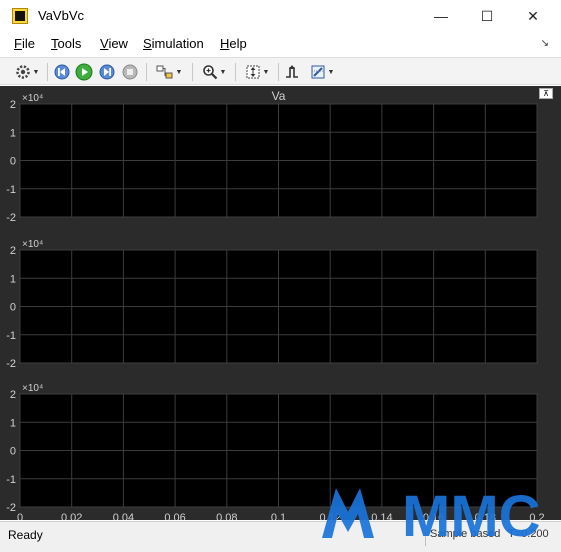 This screenshot has width=561, height=552. I want to click on watermark-text: MMC, so click(471, 513).